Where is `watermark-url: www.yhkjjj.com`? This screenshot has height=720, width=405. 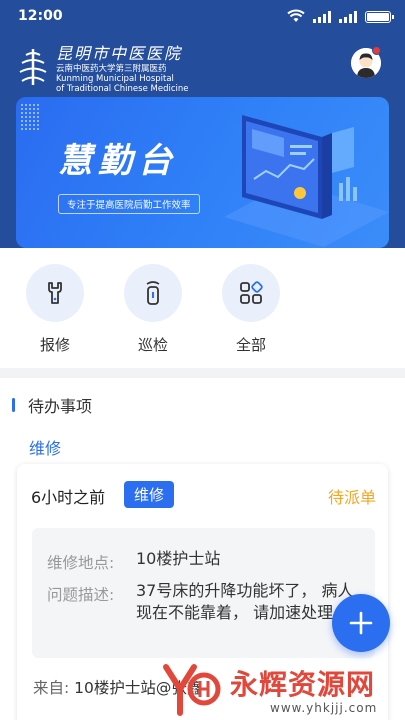 watermark-url: www.yhkjjj.com is located at coordinates (324, 708).